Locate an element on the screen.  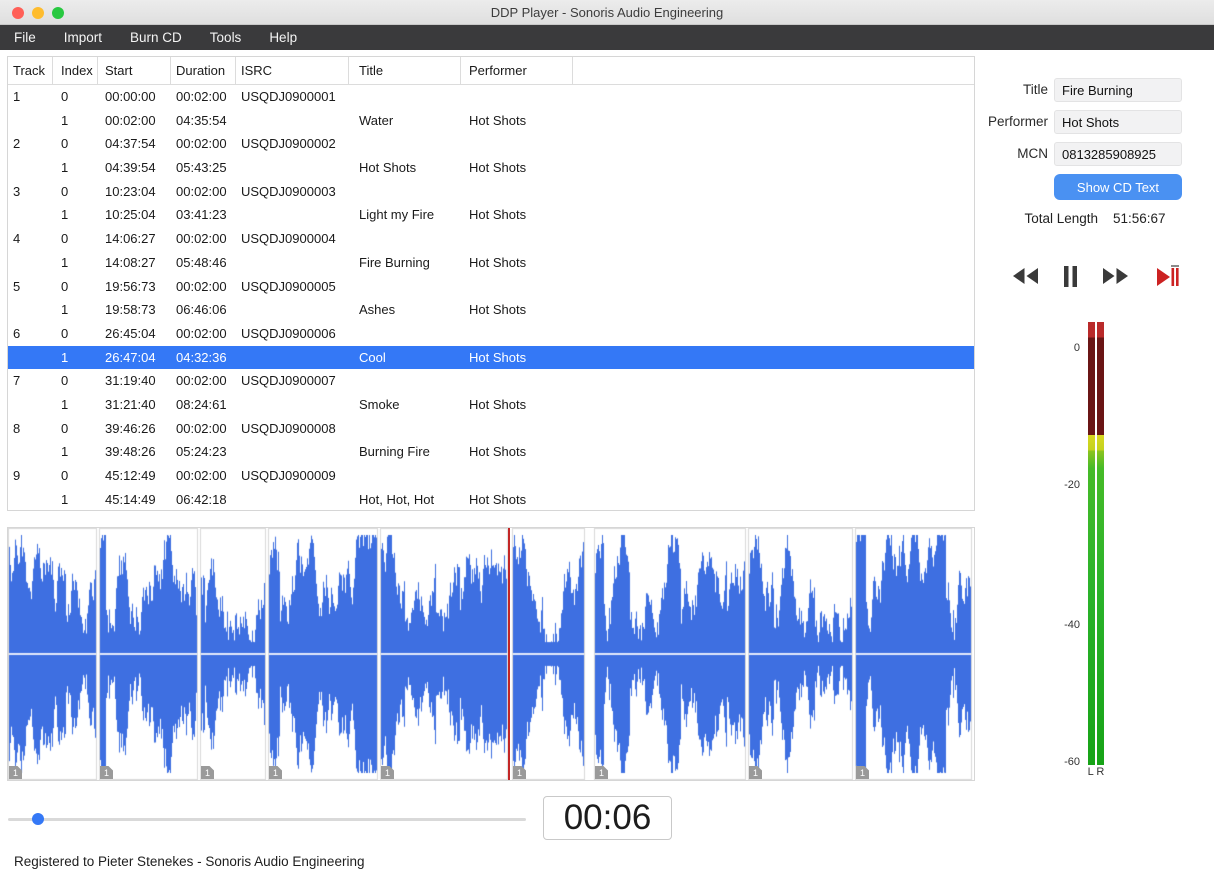
column-header-track: Track is located at coordinates (30, 70).